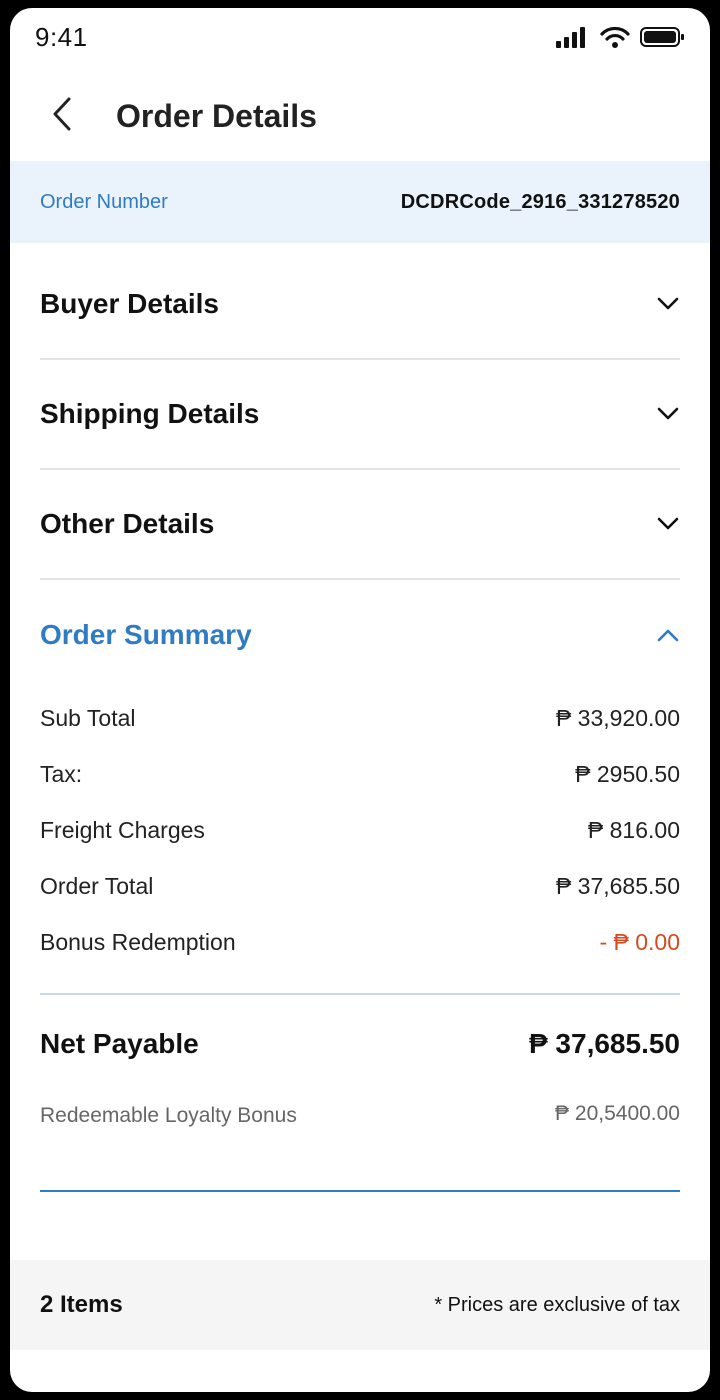 Image resolution: width=720 pixels, height=1400 pixels. Describe the element at coordinates (97, 885) in the screenshot. I see `summary-label: Order Total` at that location.